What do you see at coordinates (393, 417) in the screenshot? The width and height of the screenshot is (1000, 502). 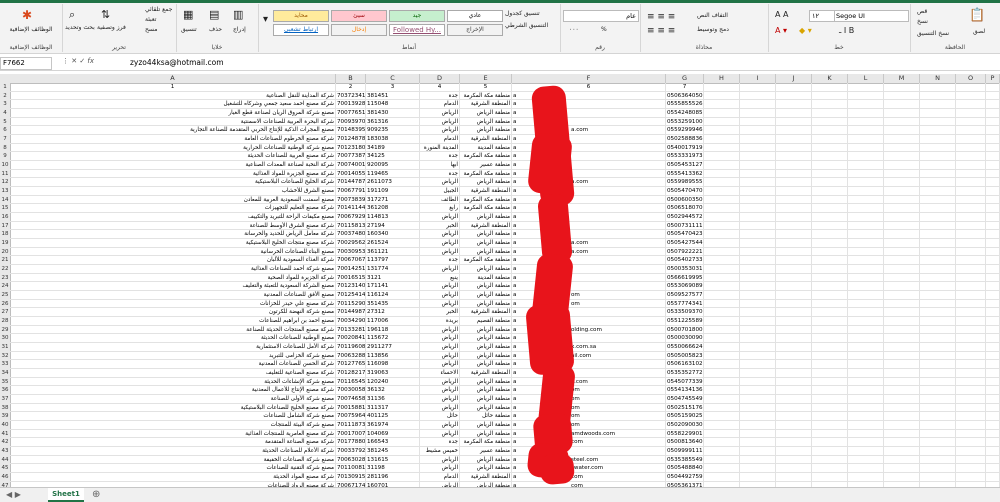 I see `cell-c: 401125` at bounding box center [393, 417].